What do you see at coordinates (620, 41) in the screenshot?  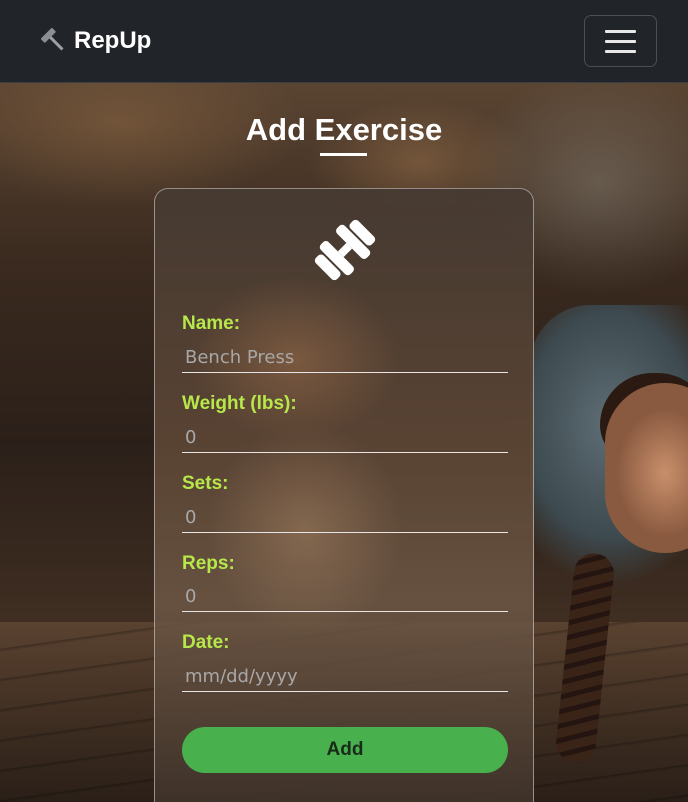 I see `navbar-toggle-button` at bounding box center [620, 41].